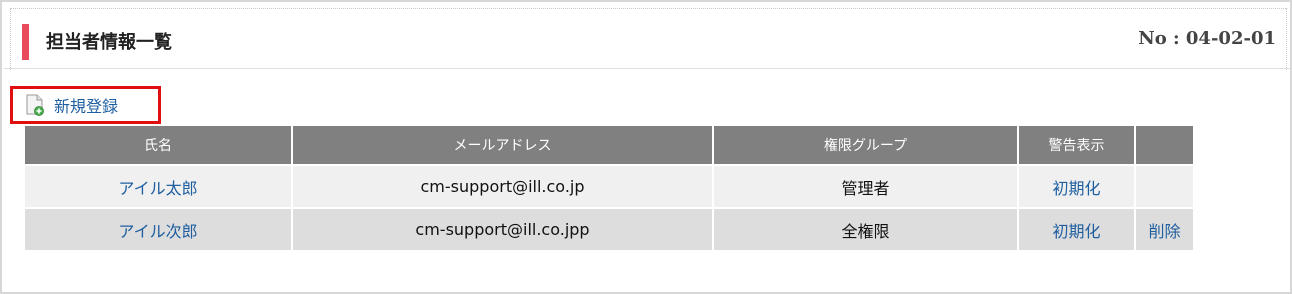 The height and width of the screenshot is (294, 1292). I want to click on name-link: アイル太郎, so click(157, 188).